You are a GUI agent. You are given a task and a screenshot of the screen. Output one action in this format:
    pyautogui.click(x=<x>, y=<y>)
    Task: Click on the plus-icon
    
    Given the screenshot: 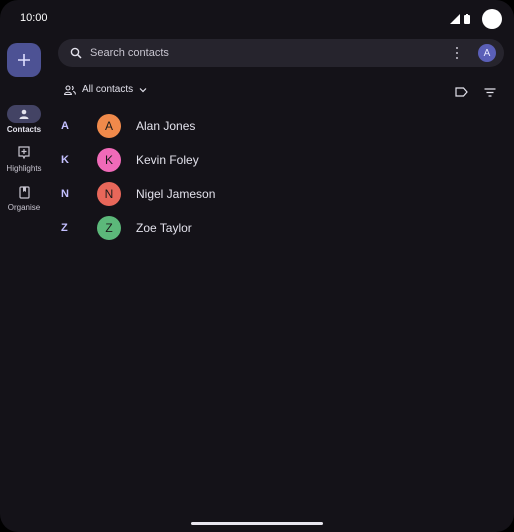 What is the action you would take?
    pyautogui.click(x=24, y=60)
    